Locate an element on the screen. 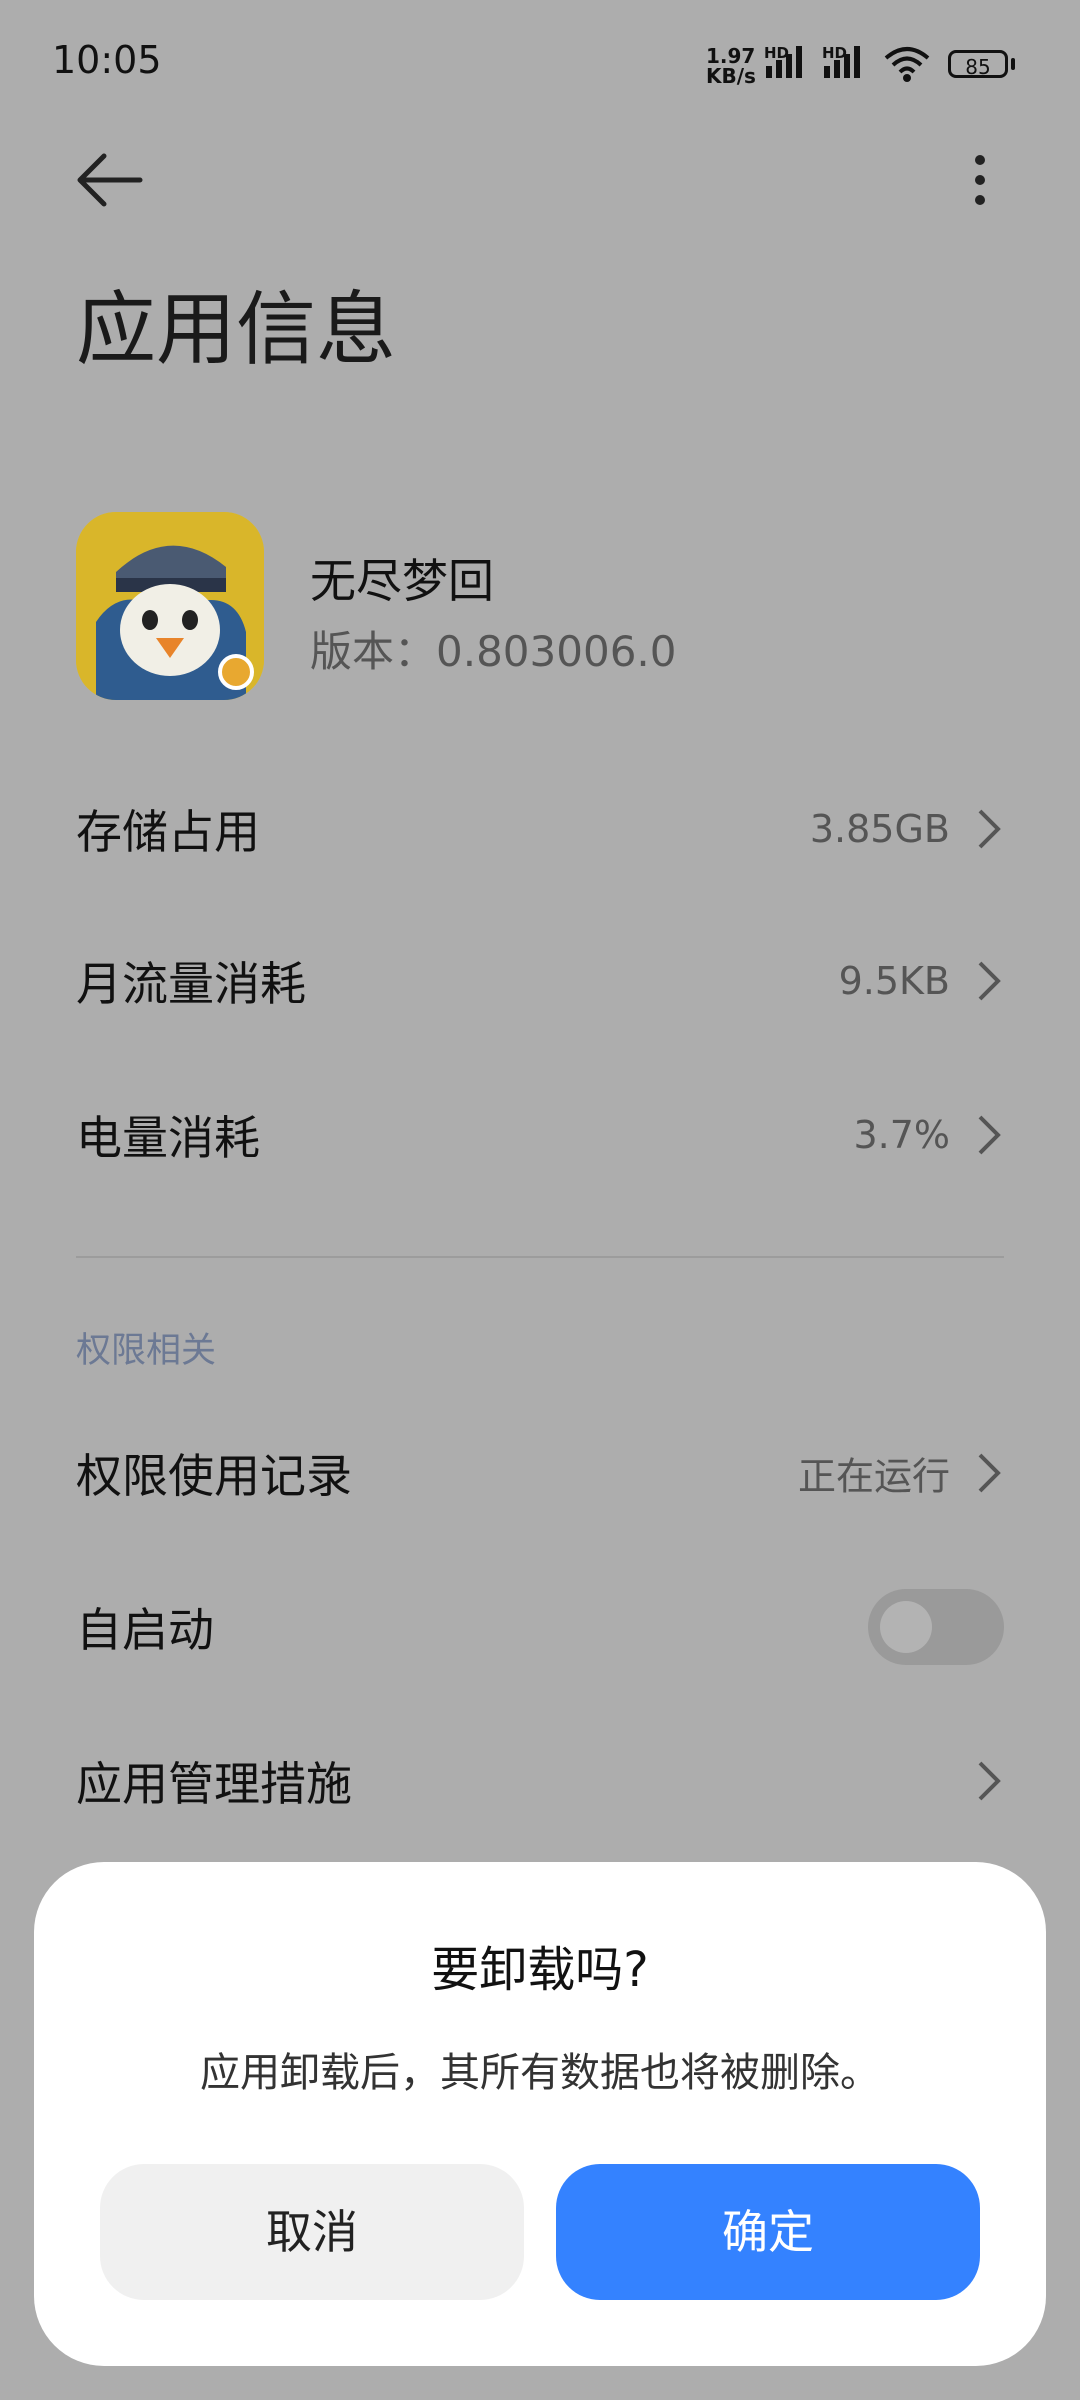 The height and width of the screenshot is (2400, 1080). dialog-title: 要卸载吗? is located at coordinates (540, 1970).